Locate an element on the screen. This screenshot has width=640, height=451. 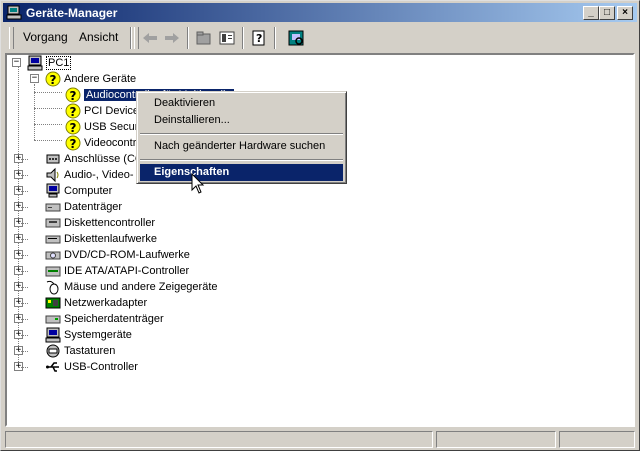
tree-item-category: Datenträger is located at coordinates (83, 207).